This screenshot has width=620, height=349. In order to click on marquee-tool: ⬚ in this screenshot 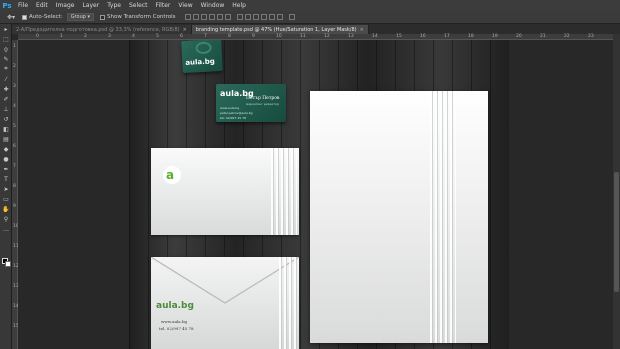, I will do `click(6, 39)`.